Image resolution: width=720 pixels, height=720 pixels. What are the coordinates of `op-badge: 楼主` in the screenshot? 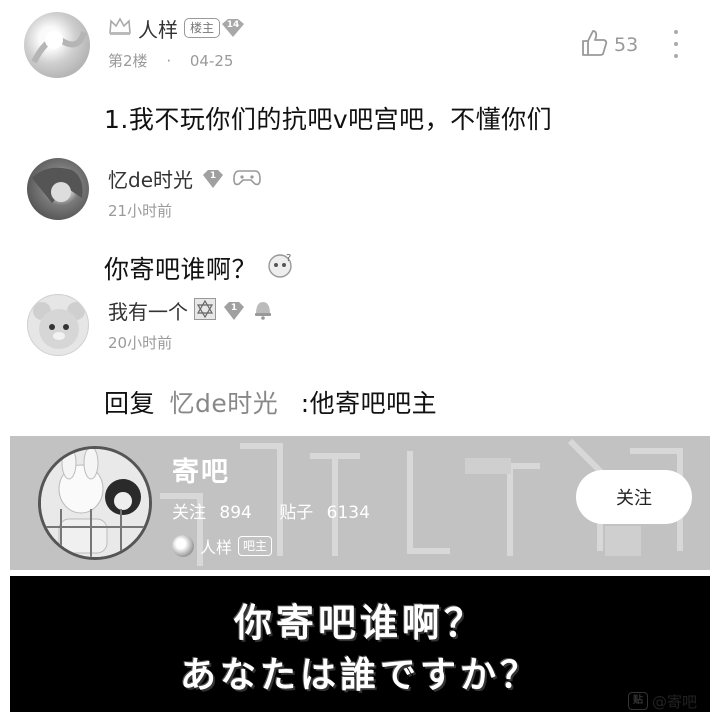 It's located at (202, 28).